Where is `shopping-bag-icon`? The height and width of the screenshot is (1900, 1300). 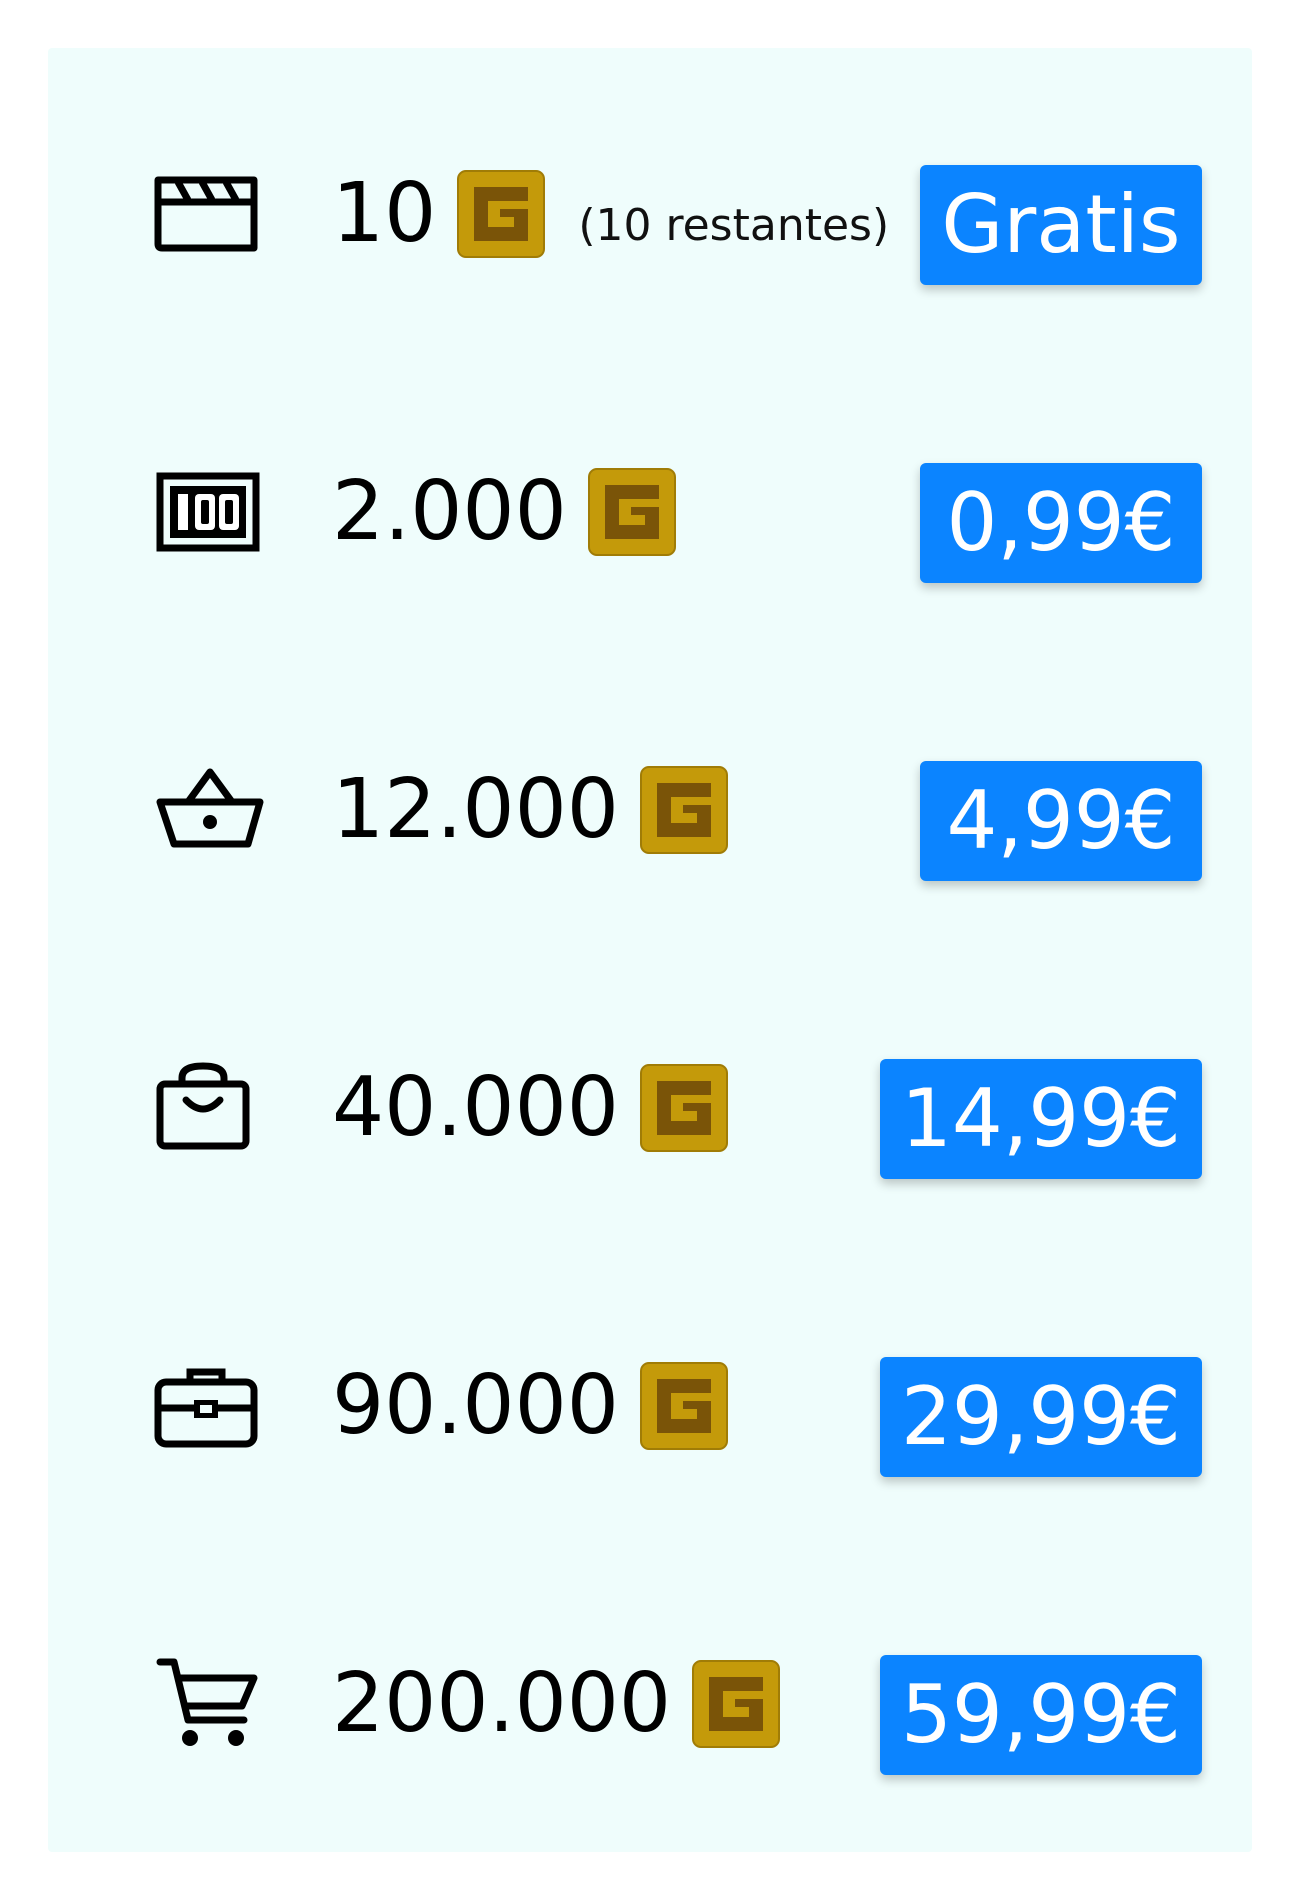
shopping-bag-icon is located at coordinates (208, 1107).